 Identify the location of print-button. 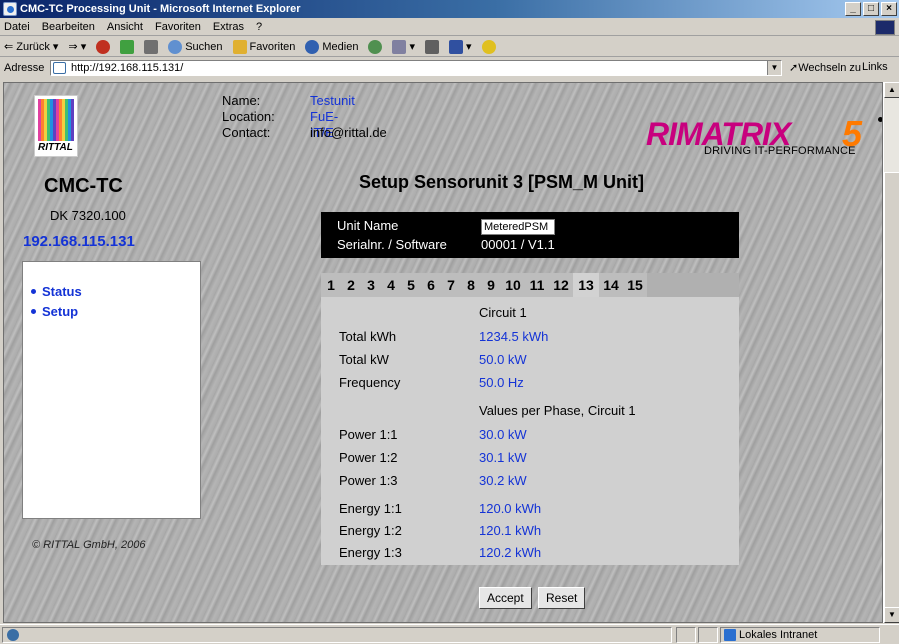
(432, 46).